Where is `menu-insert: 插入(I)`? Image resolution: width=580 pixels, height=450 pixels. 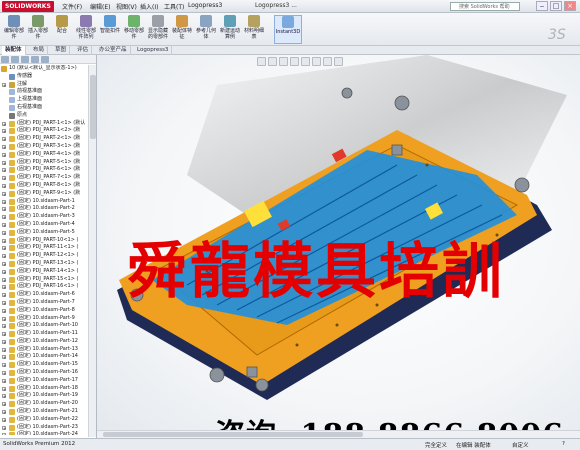 menu-insert: 插入(I) is located at coordinates (149, 6).